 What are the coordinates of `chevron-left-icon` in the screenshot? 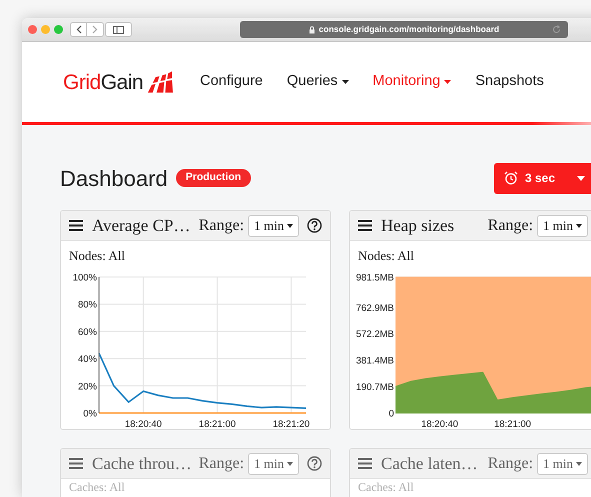 It's located at (79, 29).